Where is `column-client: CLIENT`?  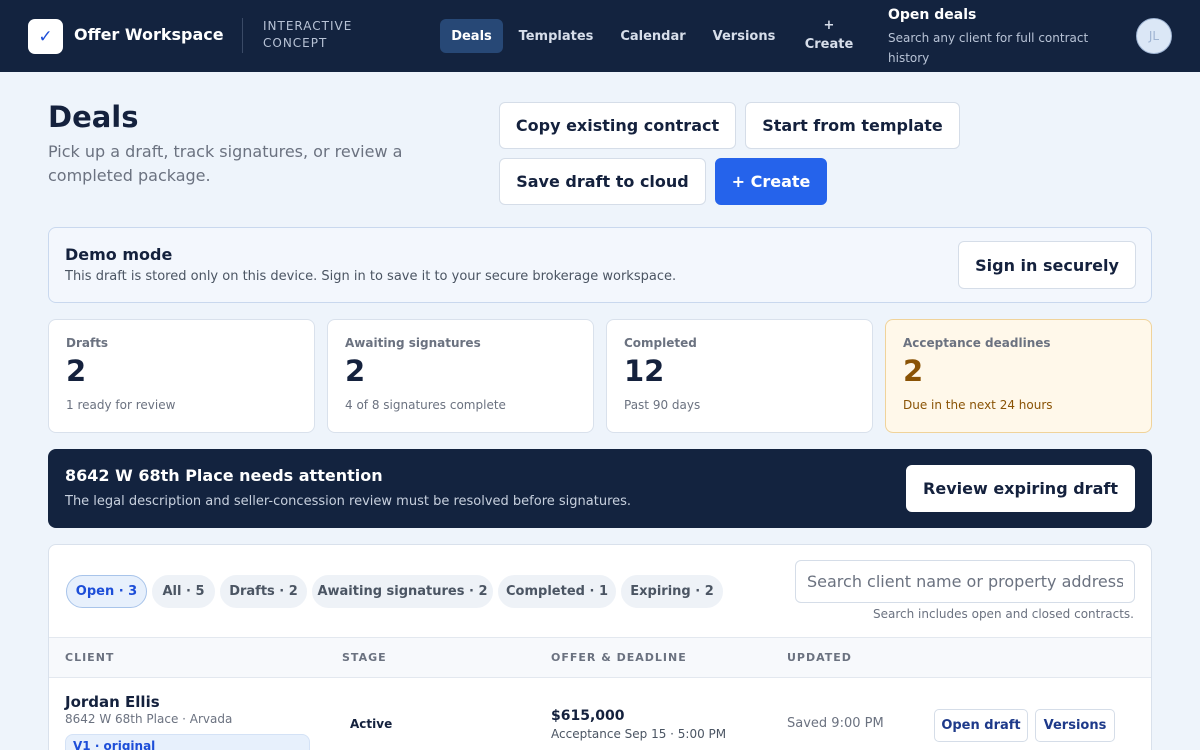
column-client: CLIENT is located at coordinates (90, 657).